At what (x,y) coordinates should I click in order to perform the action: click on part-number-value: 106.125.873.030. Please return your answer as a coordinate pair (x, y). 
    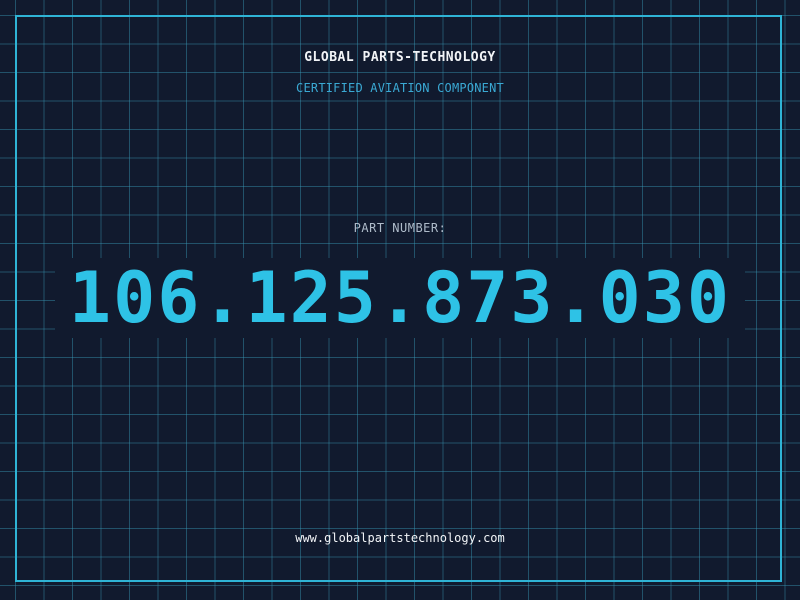
    Looking at the image, I should click on (400, 298).